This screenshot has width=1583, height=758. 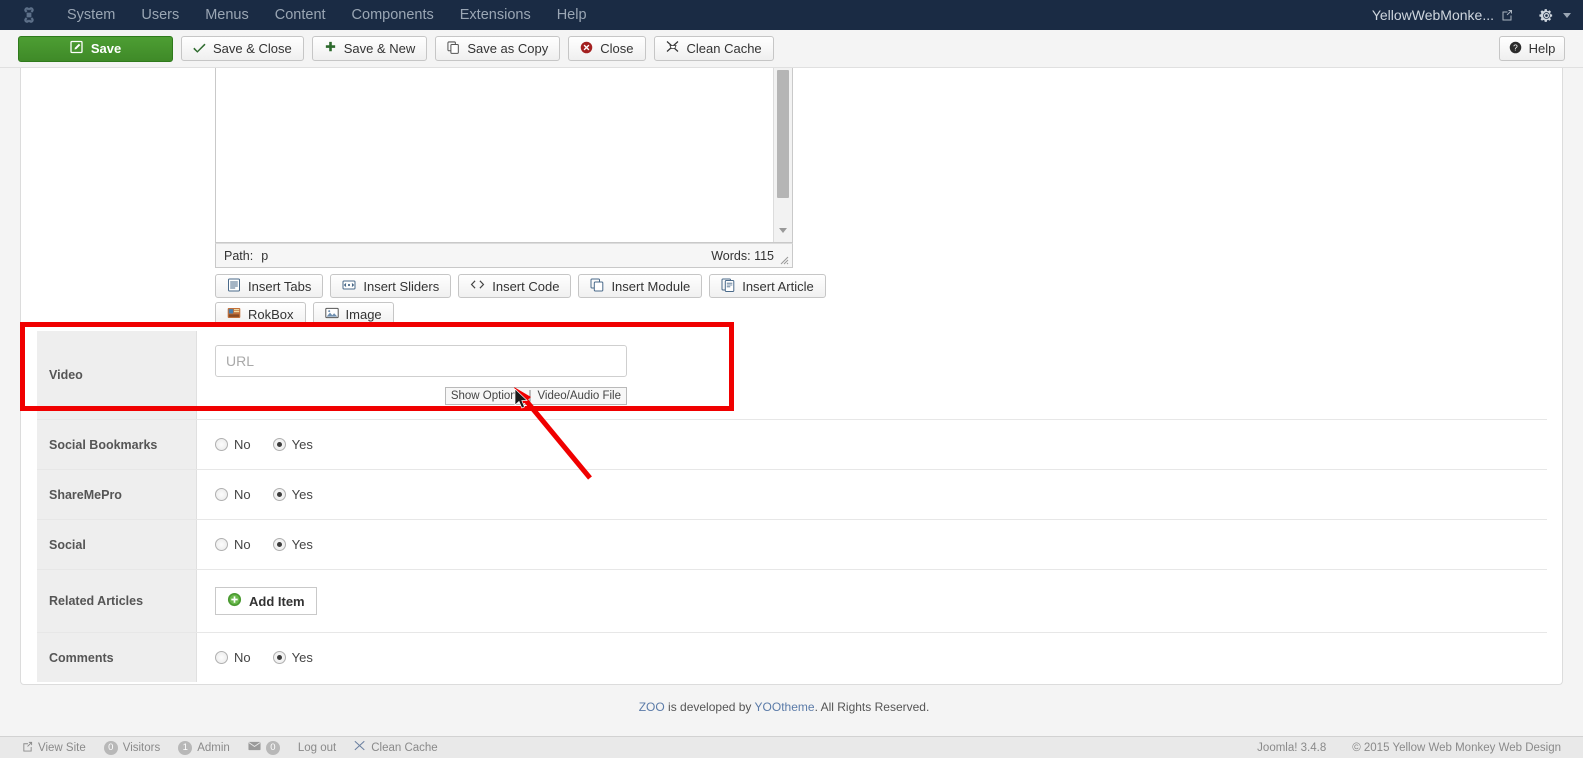 I want to click on video-url-input, so click(x=421, y=361).